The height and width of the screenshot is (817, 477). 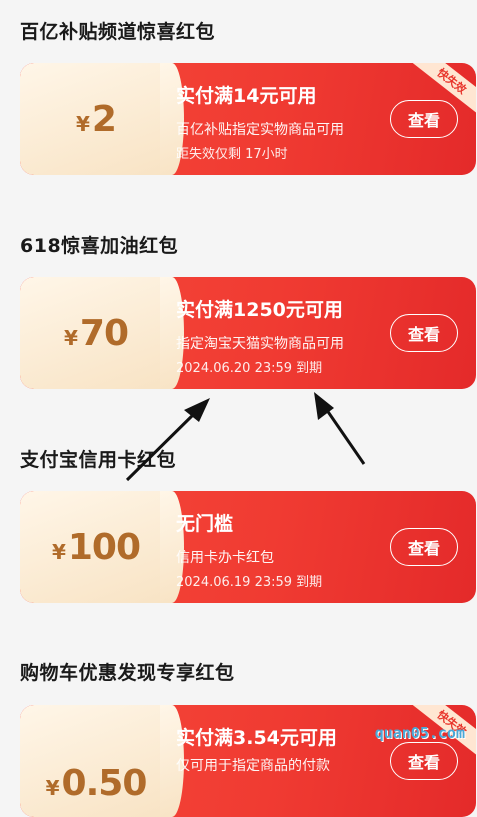 I want to click on section-title: 购物车优惠发现专享红包, so click(x=127, y=673).